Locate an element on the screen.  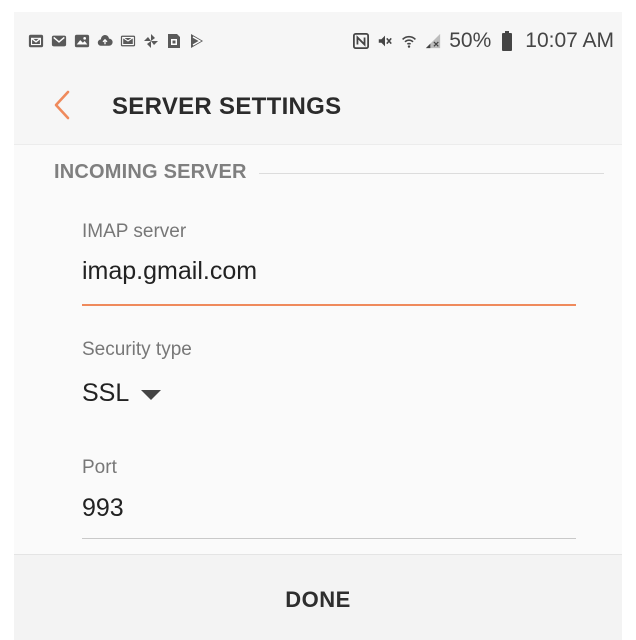
bottom-action-bar: DONE is located at coordinates (318, 597).